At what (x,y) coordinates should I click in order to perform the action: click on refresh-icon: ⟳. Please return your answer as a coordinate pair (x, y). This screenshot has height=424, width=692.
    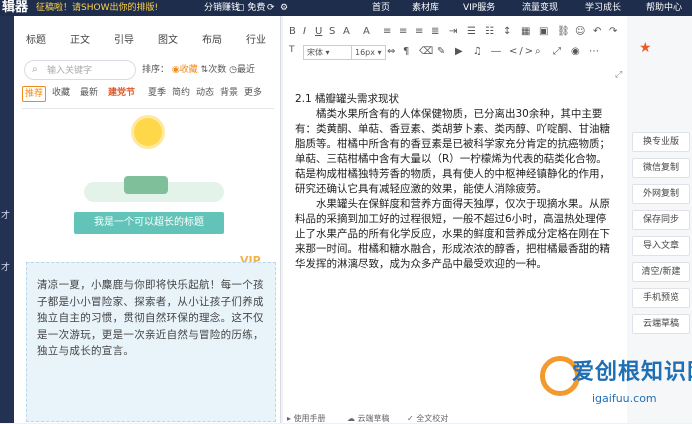
    Looking at the image, I should click on (271, 8).